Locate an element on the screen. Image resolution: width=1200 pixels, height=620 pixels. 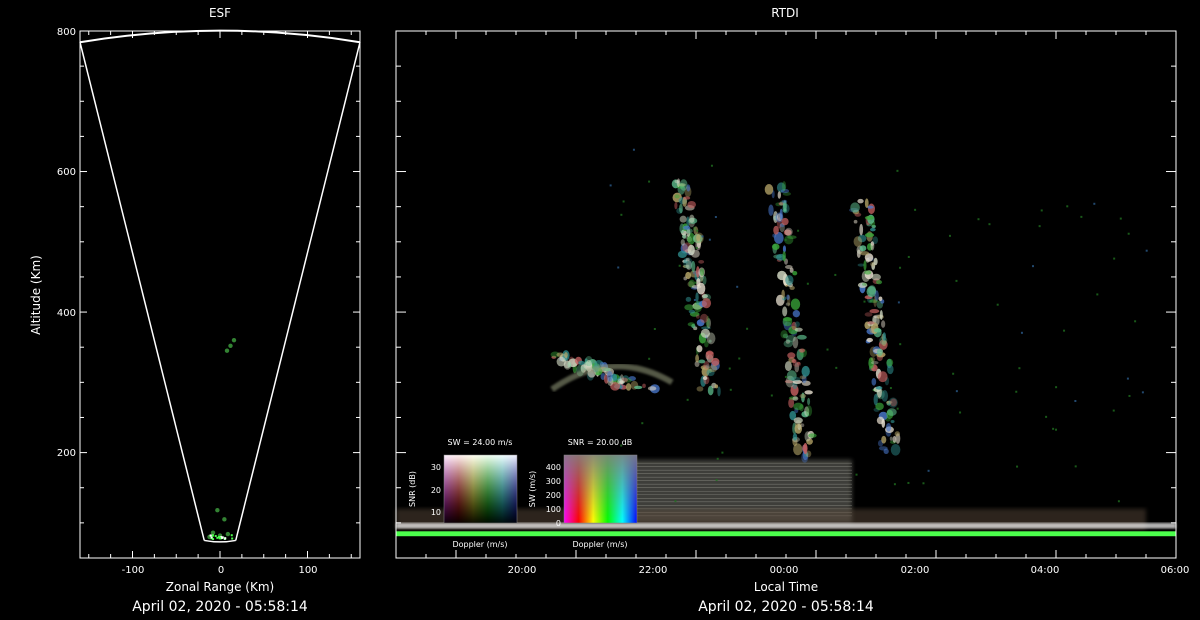
esf-echoes is located at coordinates (222, 439).